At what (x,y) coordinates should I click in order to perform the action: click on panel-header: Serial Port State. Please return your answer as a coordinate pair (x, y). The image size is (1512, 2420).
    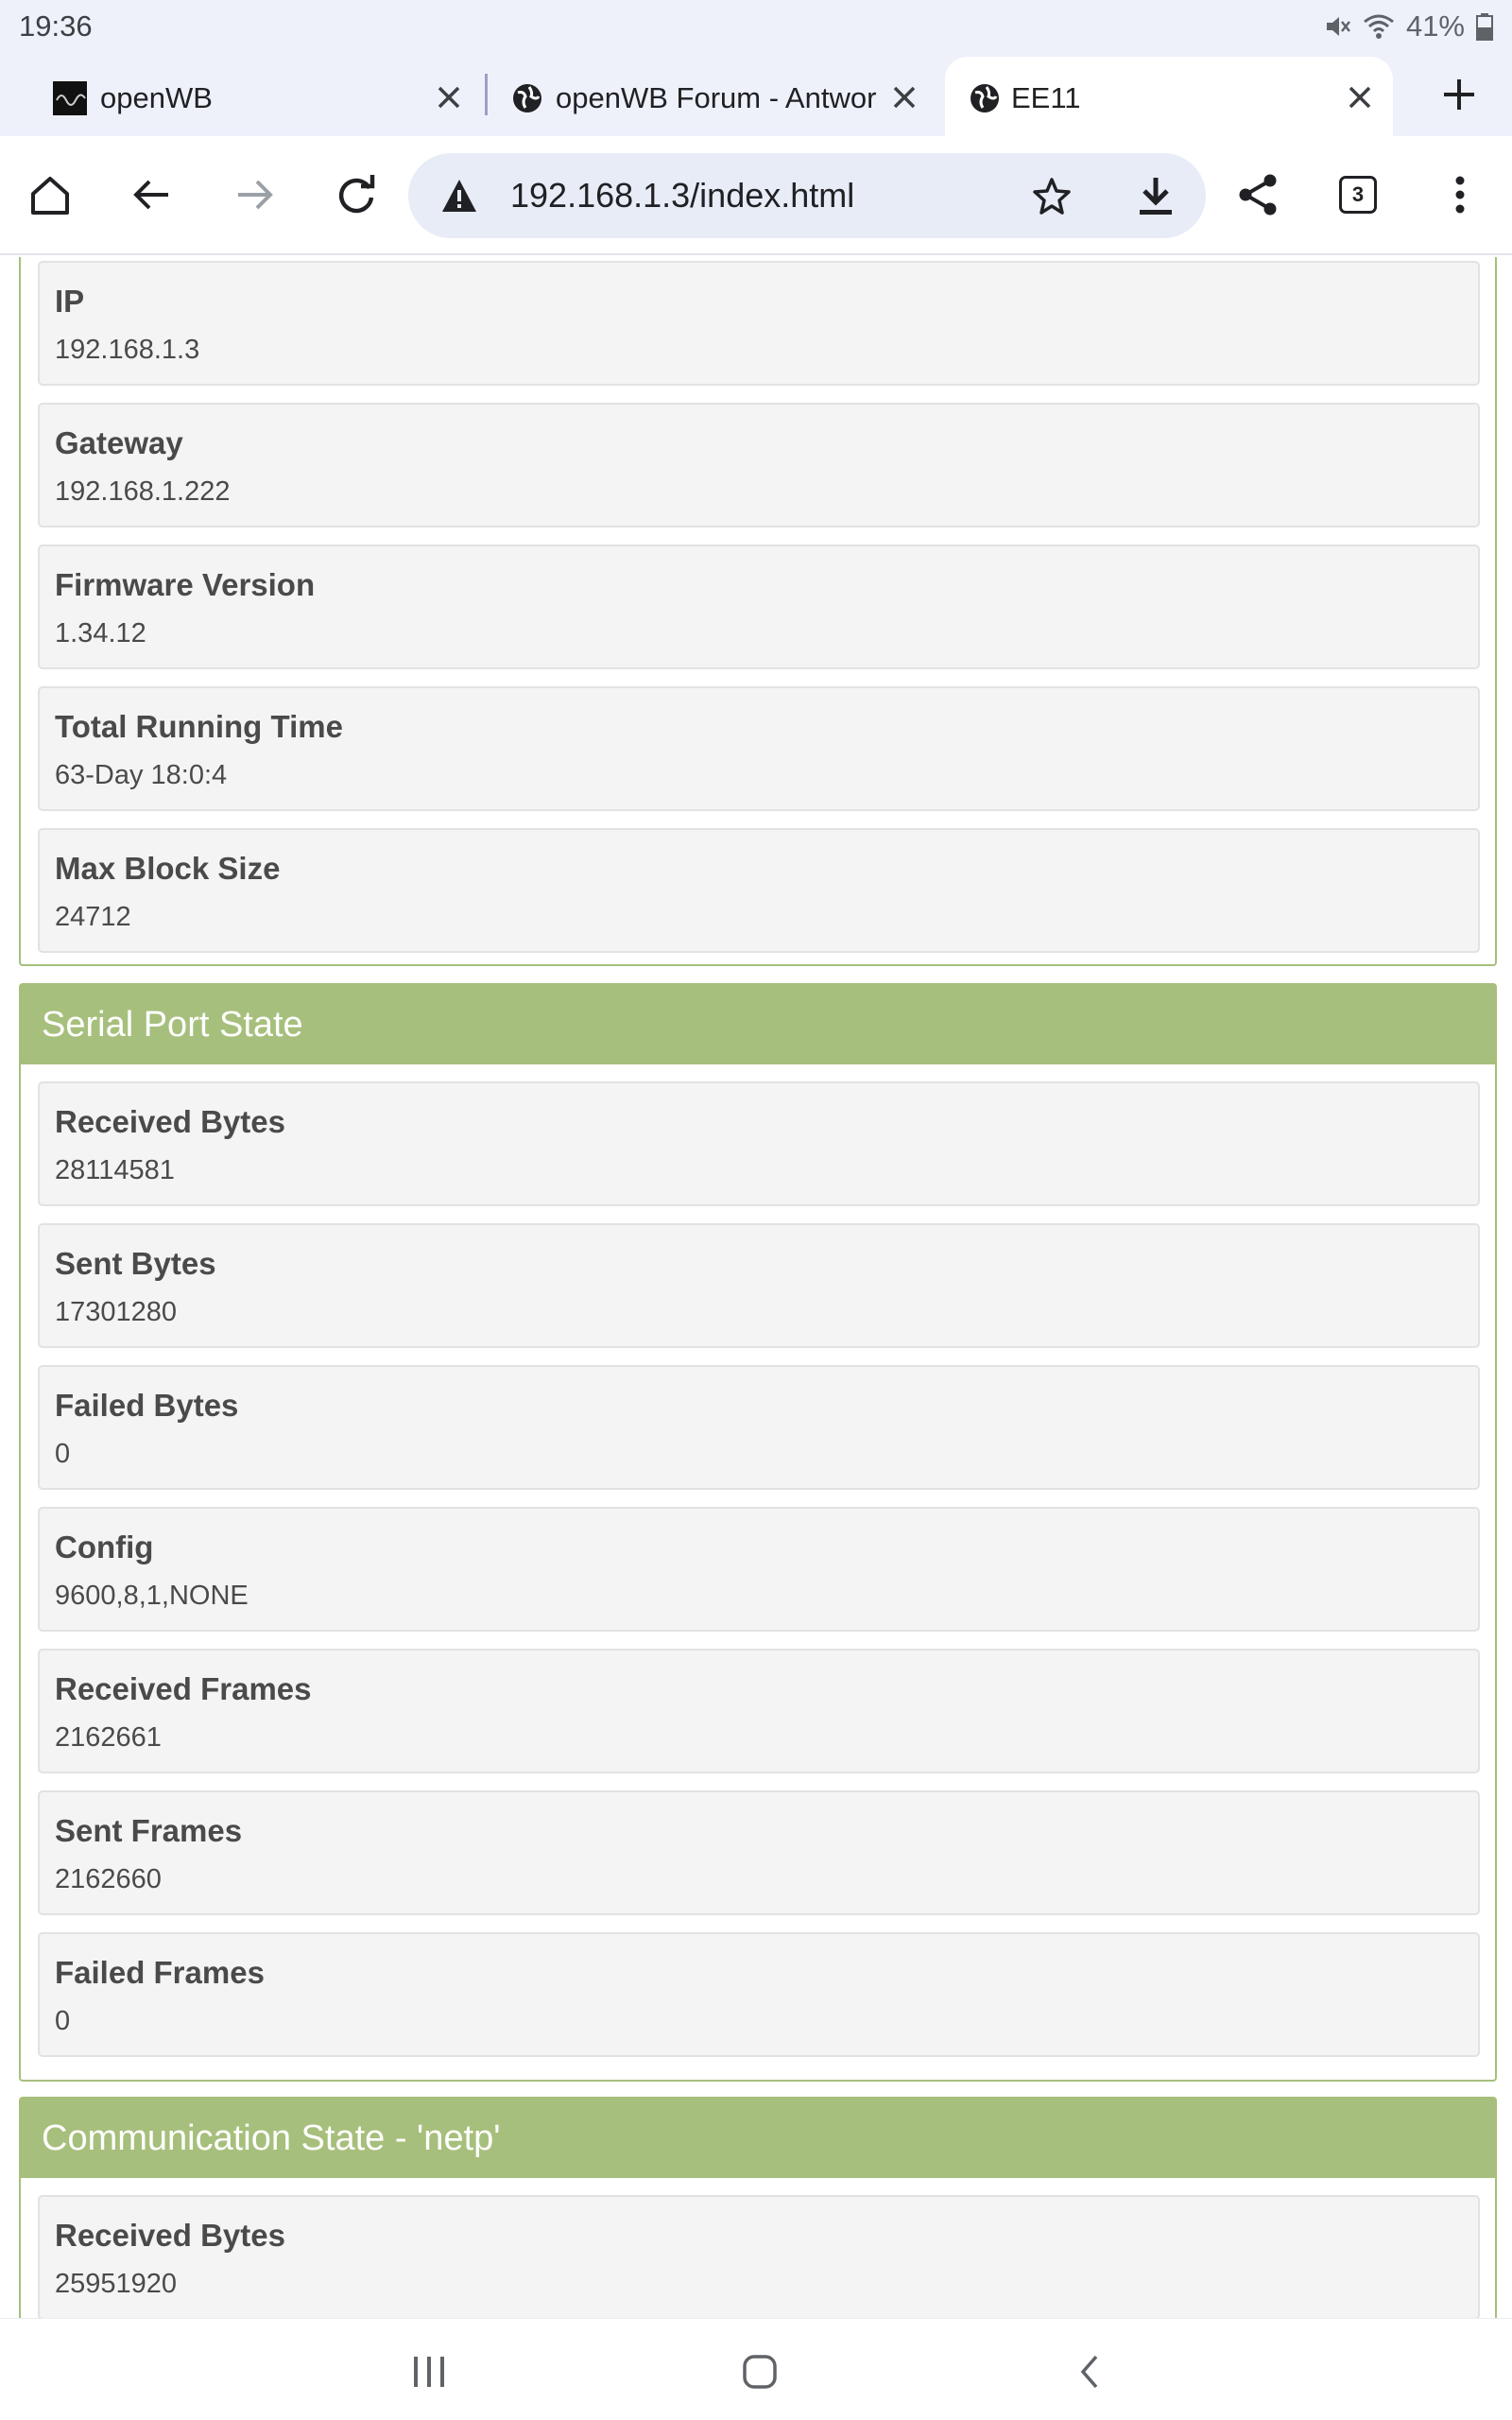
    Looking at the image, I should click on (758, 1025).